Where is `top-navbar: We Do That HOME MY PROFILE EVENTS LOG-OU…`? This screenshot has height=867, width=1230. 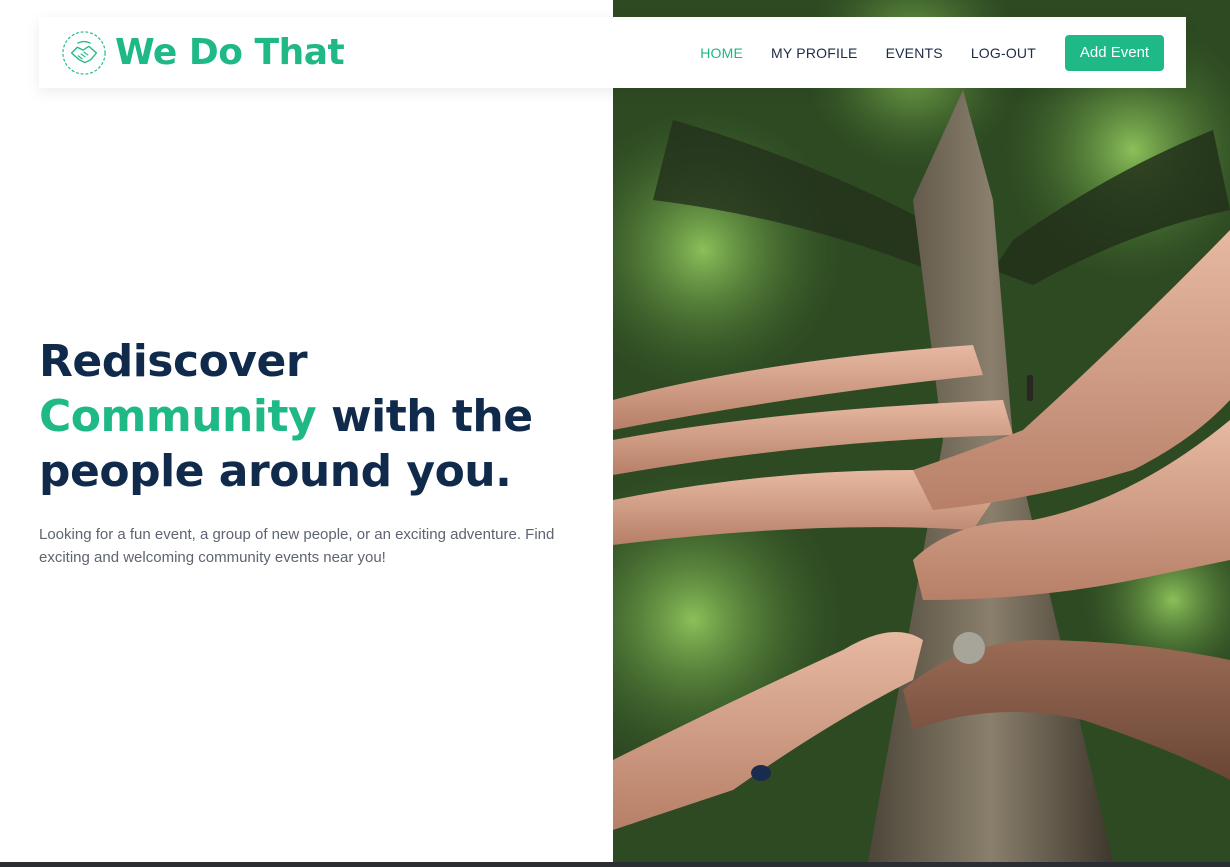 top-navbar: We Do That HOME MY PROFILE EVENTS LOG-OU… is located at coordinates (612, 52).